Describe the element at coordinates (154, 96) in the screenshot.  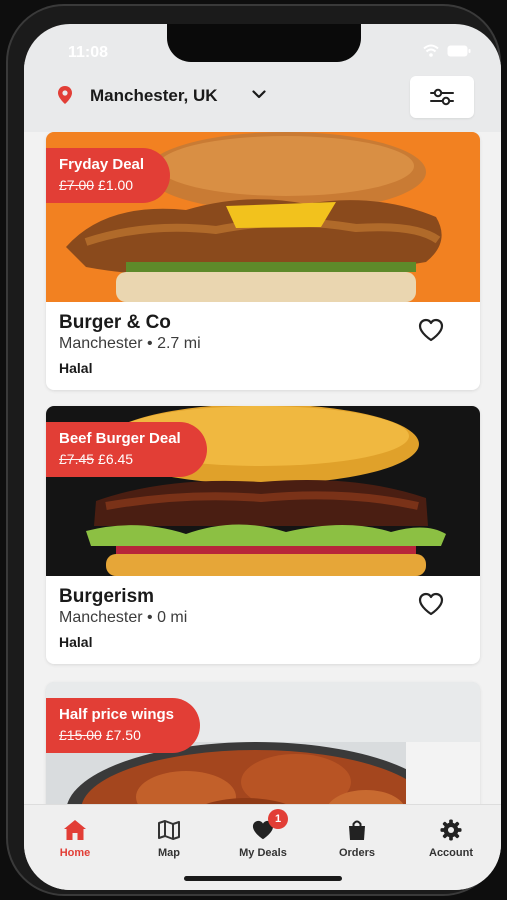
I see `location-label: Manchester, UK` at that location.